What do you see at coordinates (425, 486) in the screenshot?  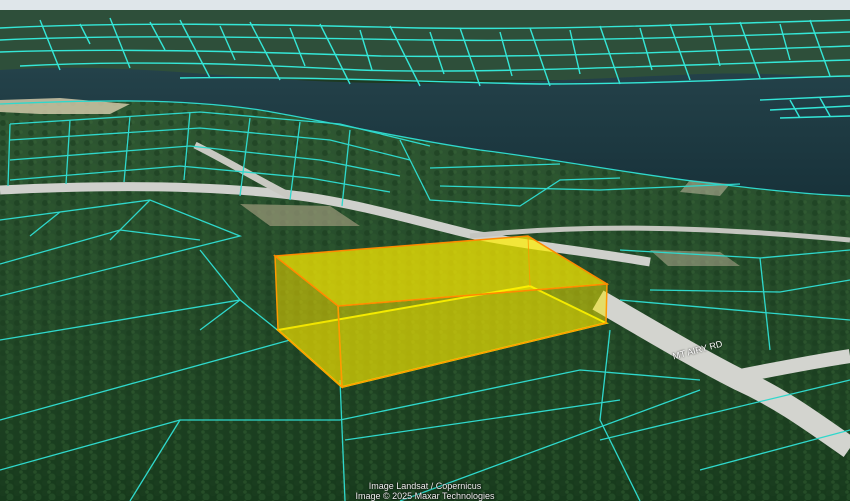 I see `imagery-attribution: Image Landsat / Copernicus` at bounding box center [425, 486].